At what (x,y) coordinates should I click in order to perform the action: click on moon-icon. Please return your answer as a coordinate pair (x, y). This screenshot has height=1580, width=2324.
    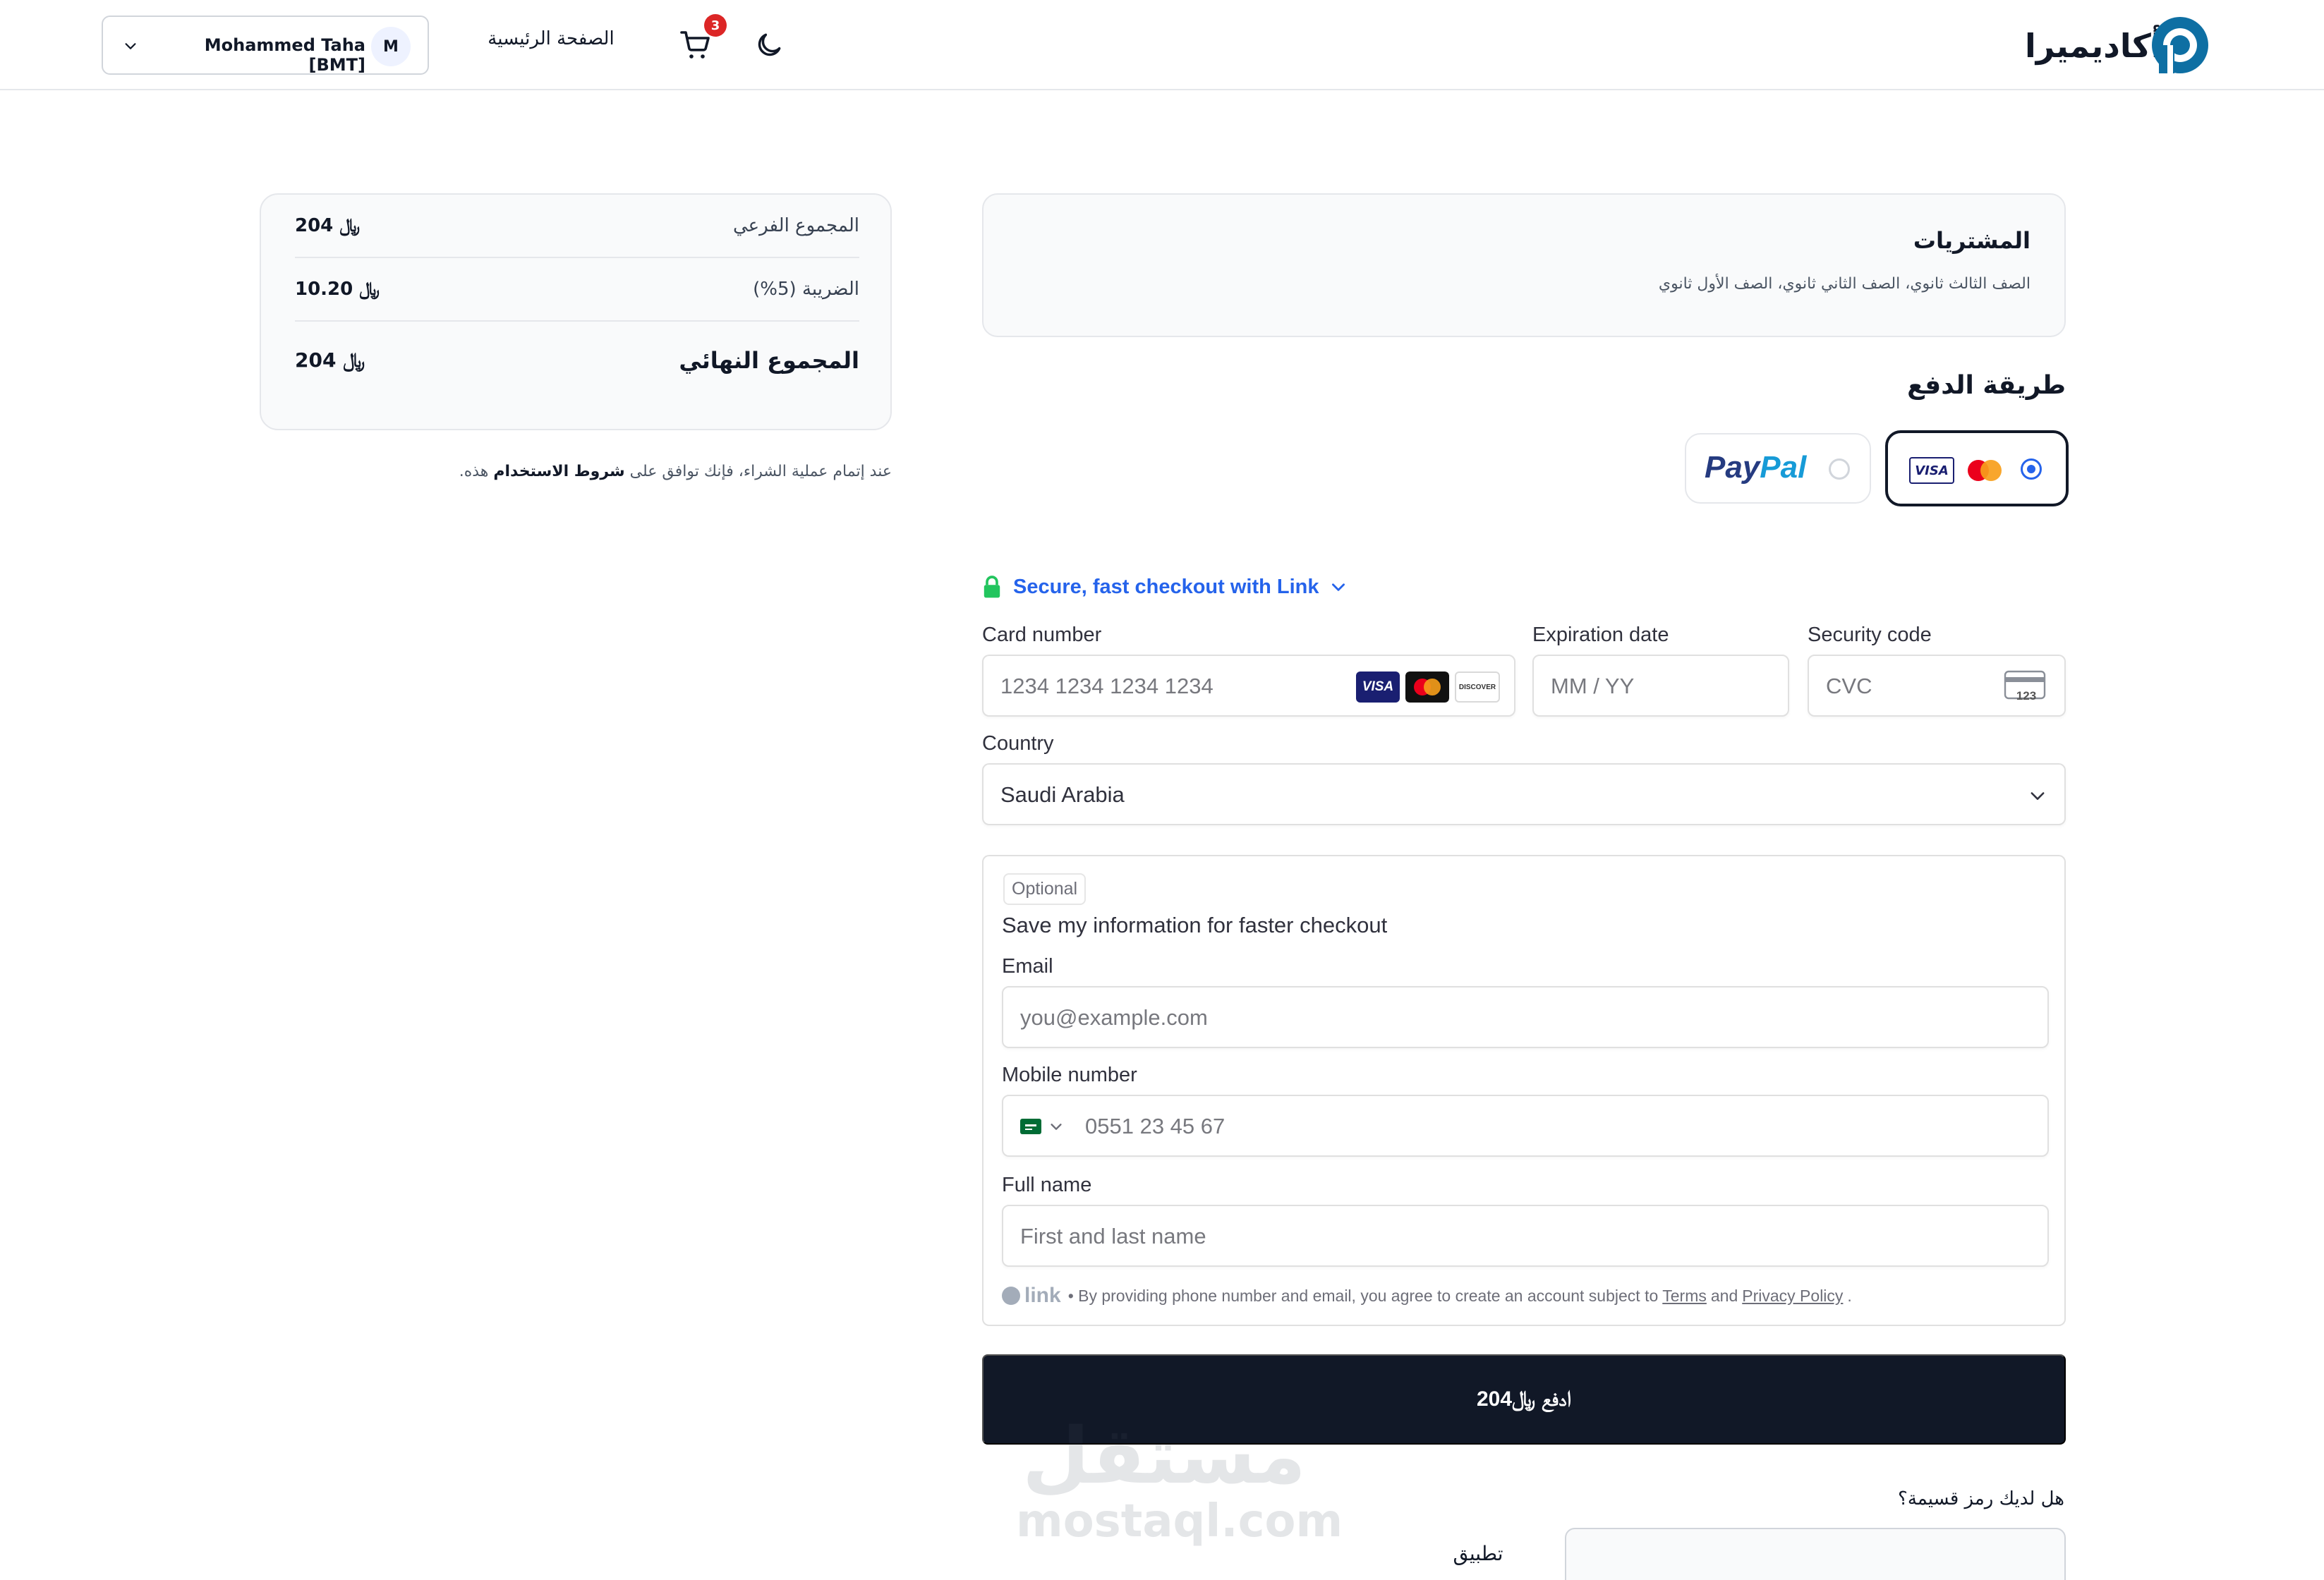
    Looking at the image, I should click on (770, 46).